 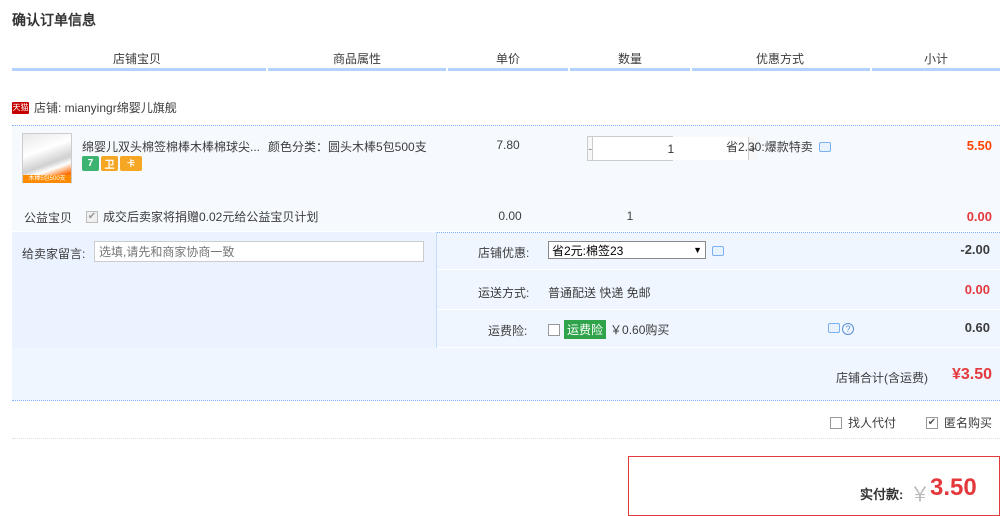 What do you see at coordinates (841, 329) in the screenshot?
I see `insurance-icons: ?` at bounding box center [841, 329].